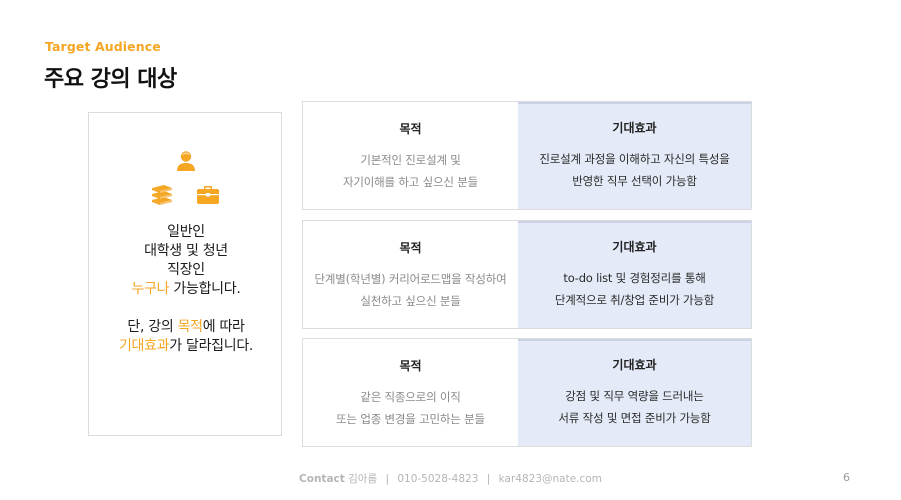  Describe the element at coordinates (103, 46) in the screenshot. I see `eyebrow-label: Target Audience` at that location.